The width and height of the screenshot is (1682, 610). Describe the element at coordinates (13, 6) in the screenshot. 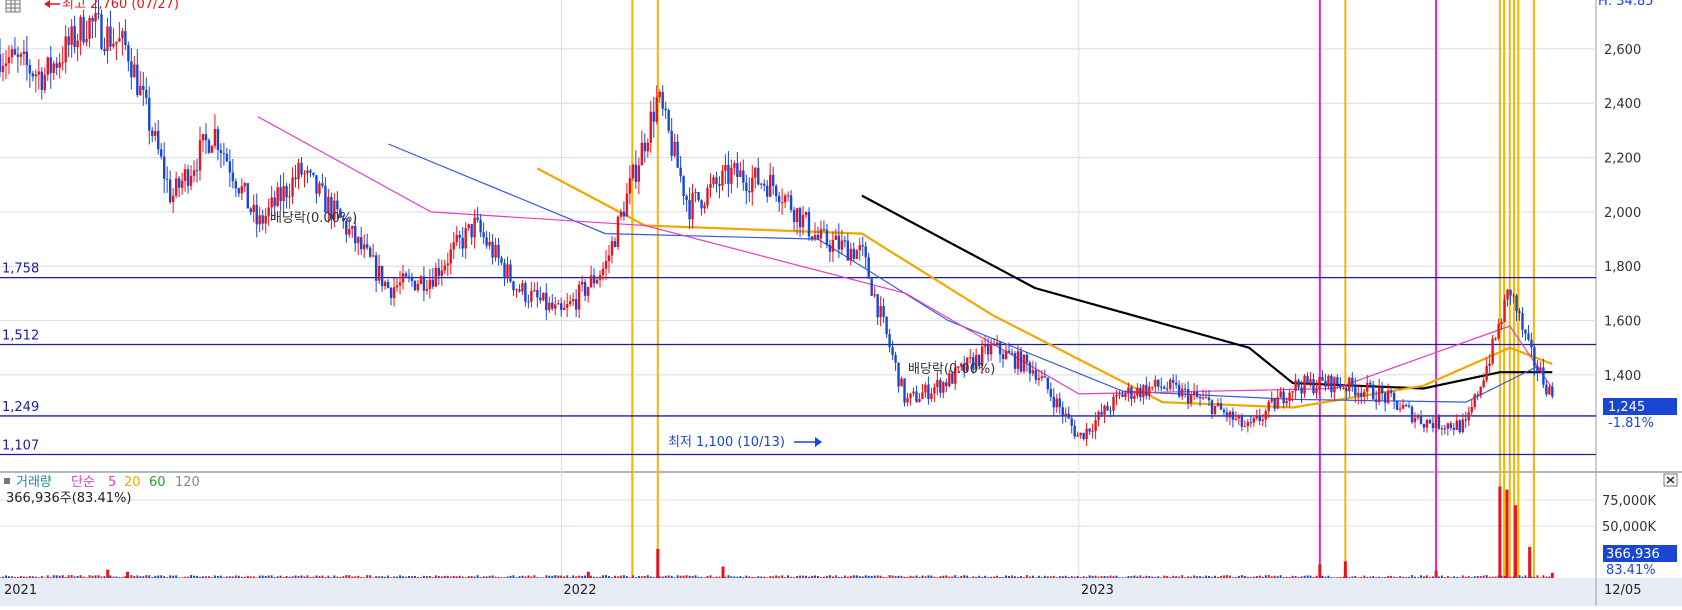

I see `grid-menu-icon` at that location.